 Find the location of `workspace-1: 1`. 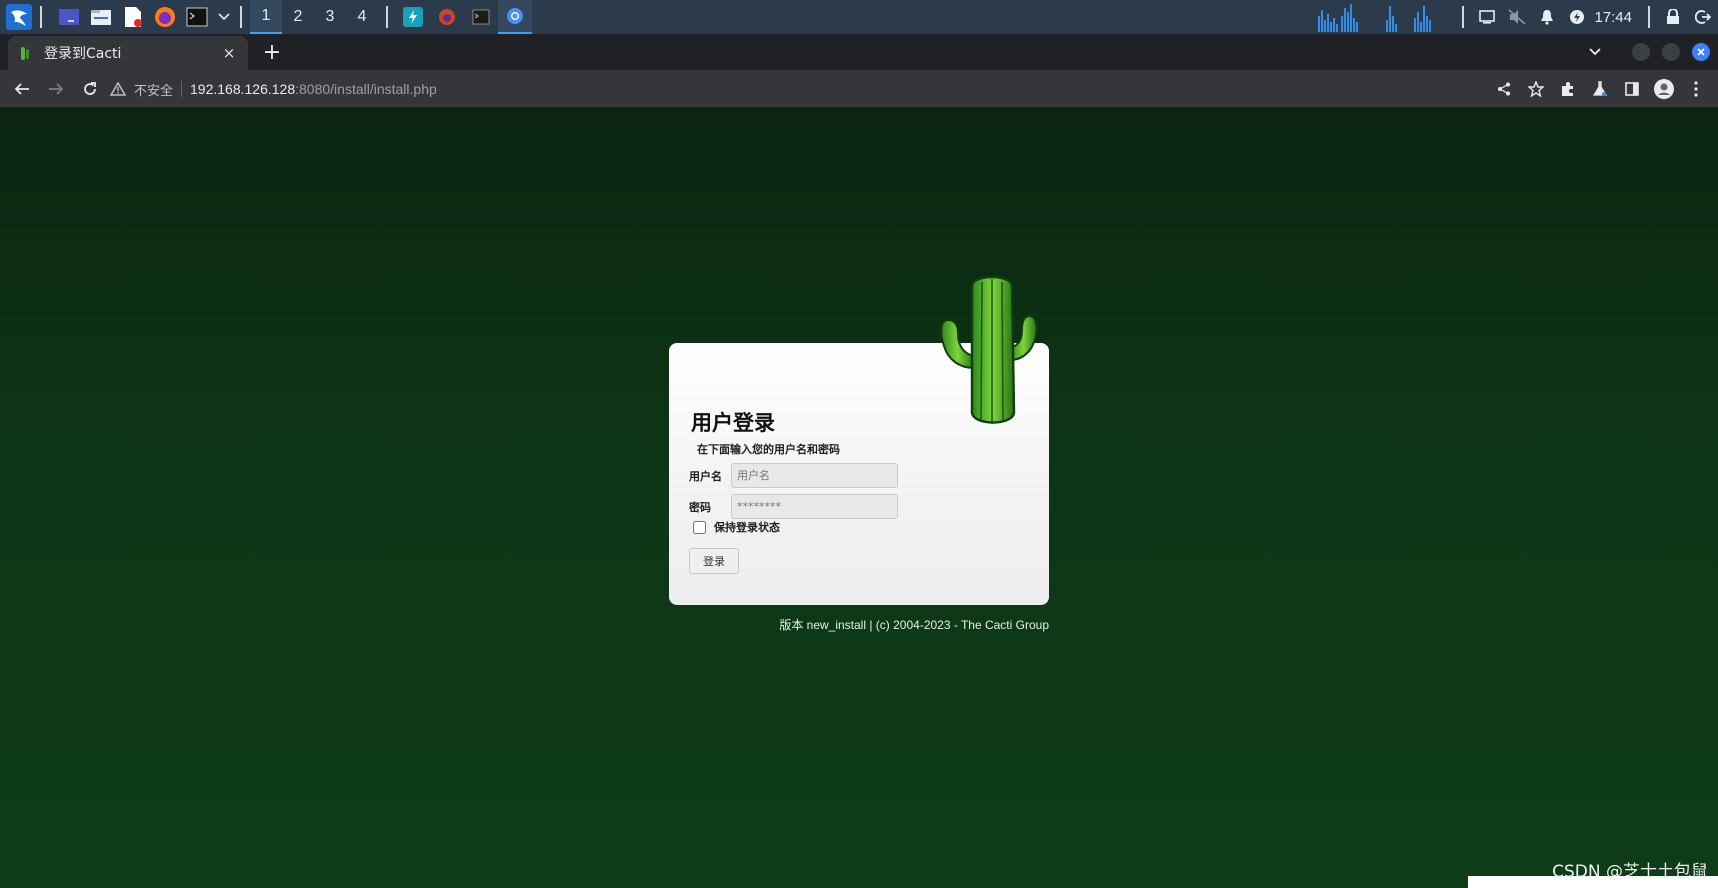

workspace-1: 1 is located at coordinates (266, 17).